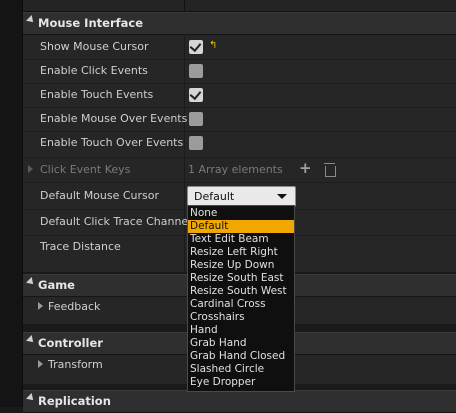 The height and width of the screenshot is (413, 456). What do you see at coordinates (213, 45) in the screenshot?
I see `reset-to-default-icon: ↰` at bounding box center [213, 45].